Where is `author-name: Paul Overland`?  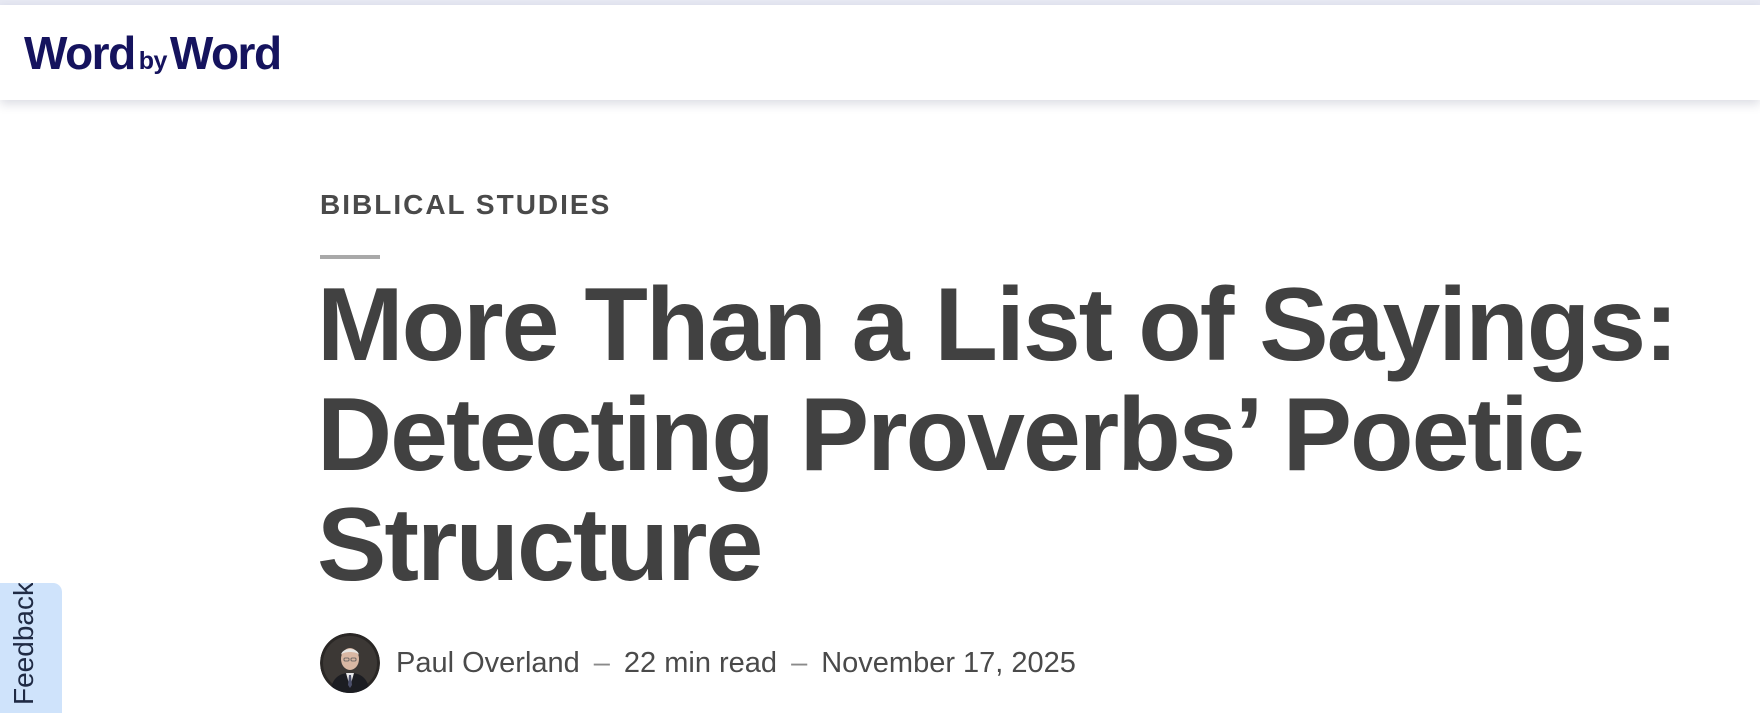 author-name: Paul Overland is located at coordinates (488, 663).